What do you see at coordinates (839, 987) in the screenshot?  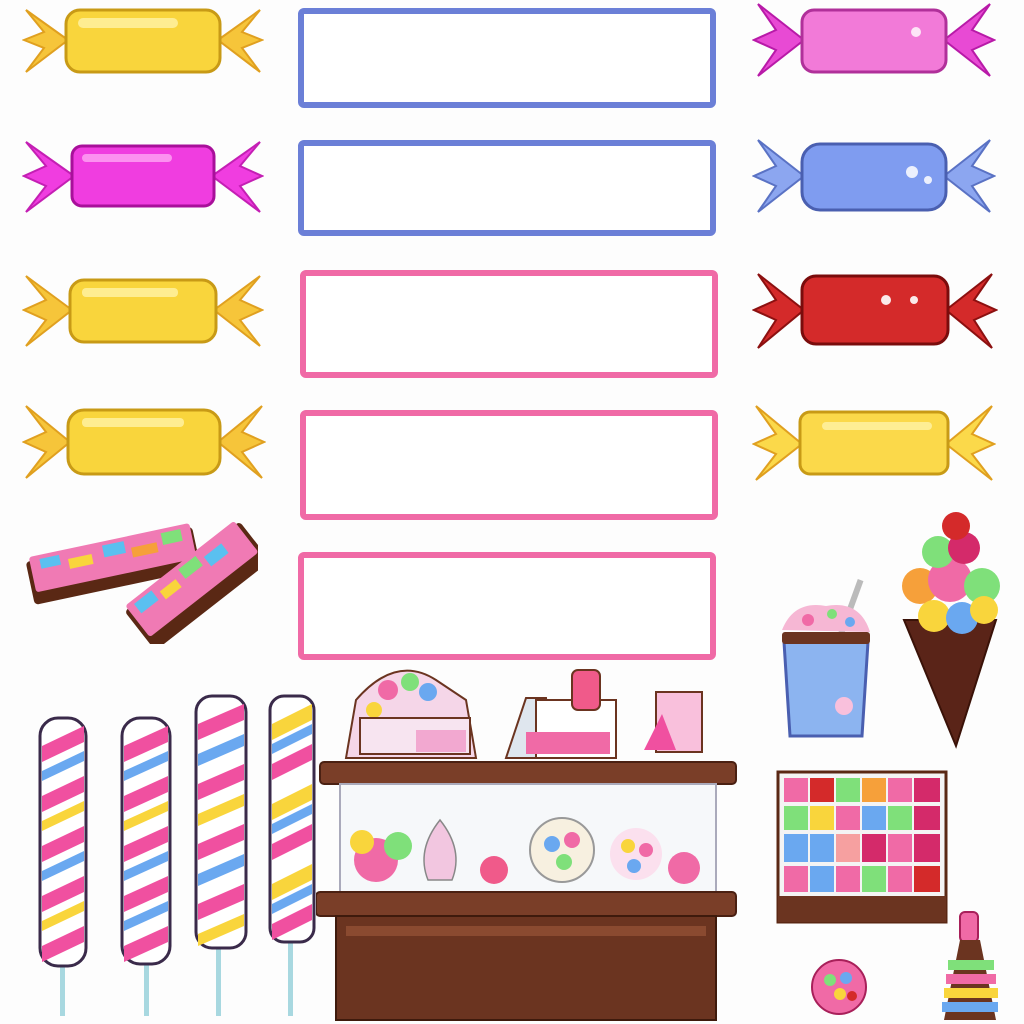 I see `round-gumball` at bounding box center [839, 987].